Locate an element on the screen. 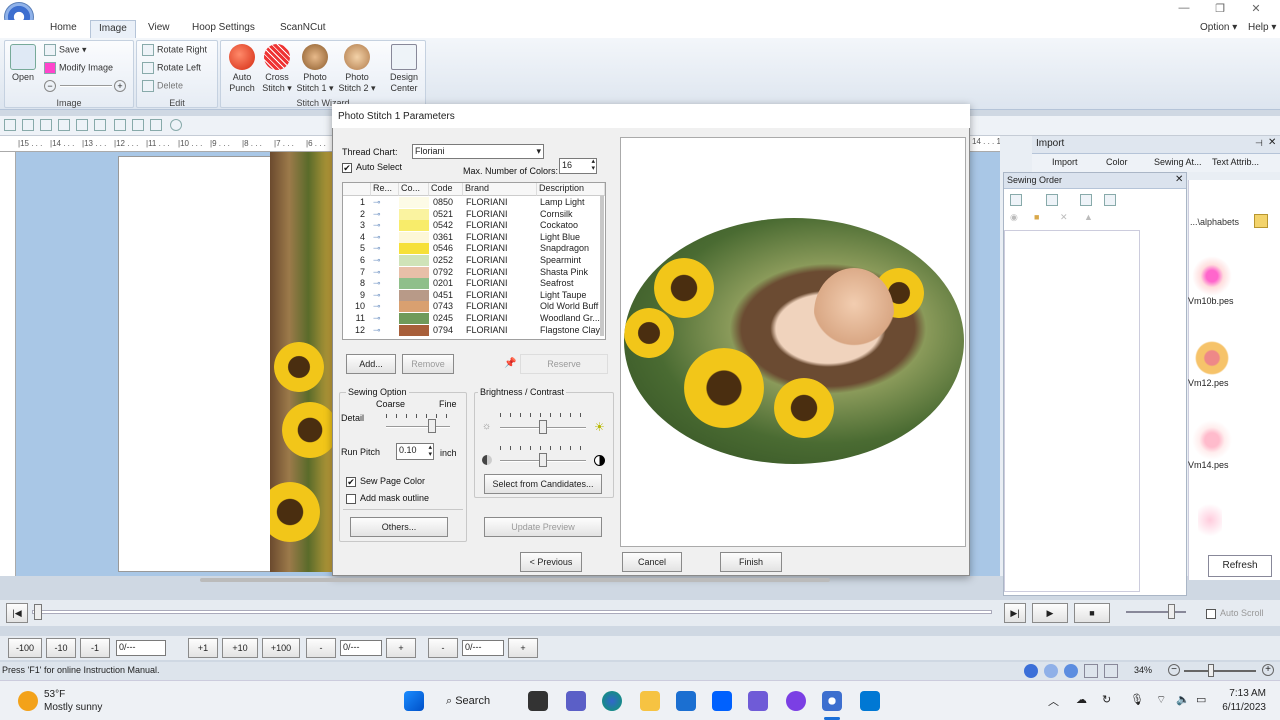 Image resolution: width=1280 pixels, height=720 pixels. cancel-button: Cancel is located at coordinates (652, 562).